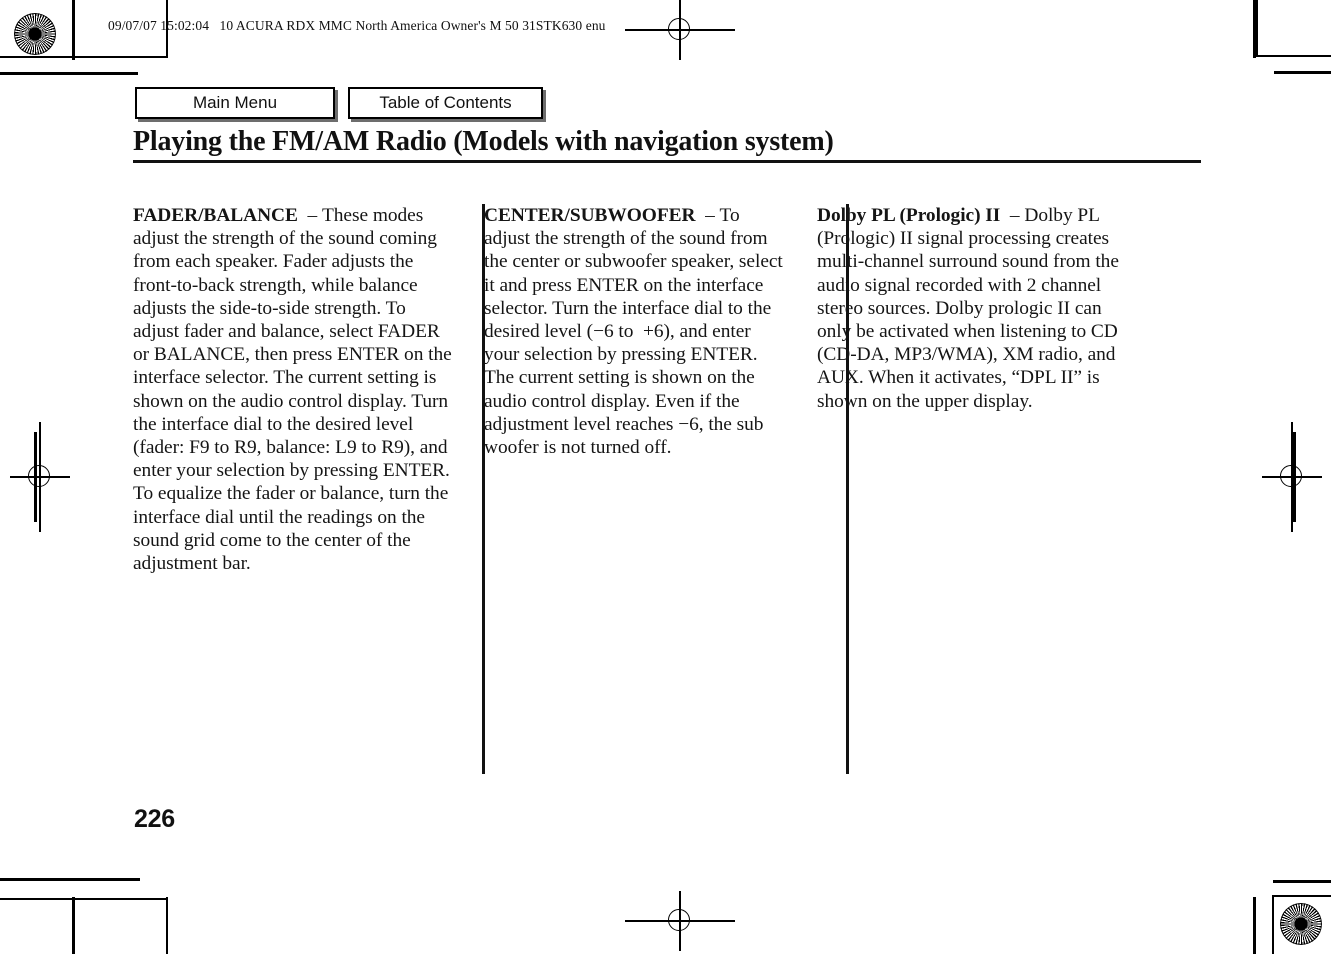 This screenshot has height=954, width=1331. Describe the element at coordinates (1301, 924) in the screenshot. I see `registration-starburst-bottom-right` at that location.